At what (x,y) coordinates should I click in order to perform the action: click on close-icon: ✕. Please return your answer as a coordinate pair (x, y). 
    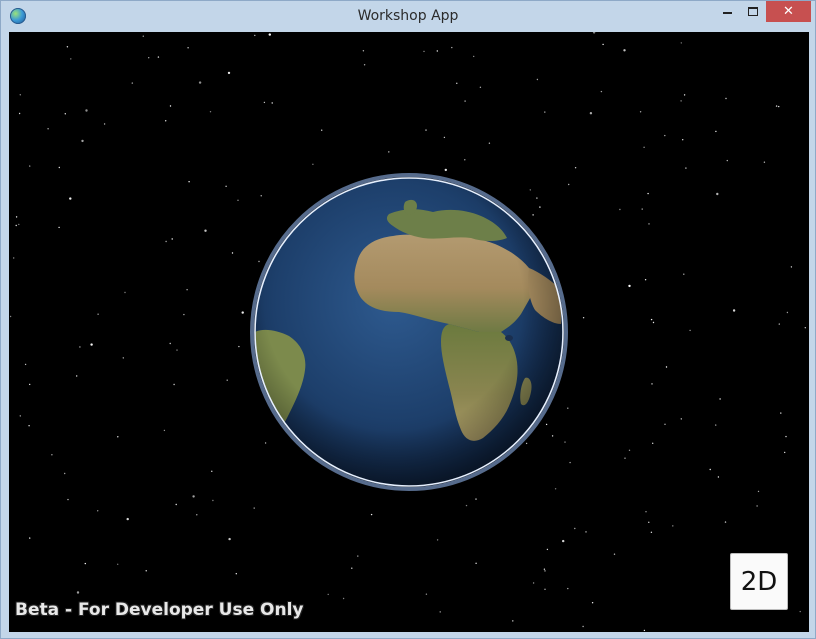
    Looking at the image, I should click on (788, 11).